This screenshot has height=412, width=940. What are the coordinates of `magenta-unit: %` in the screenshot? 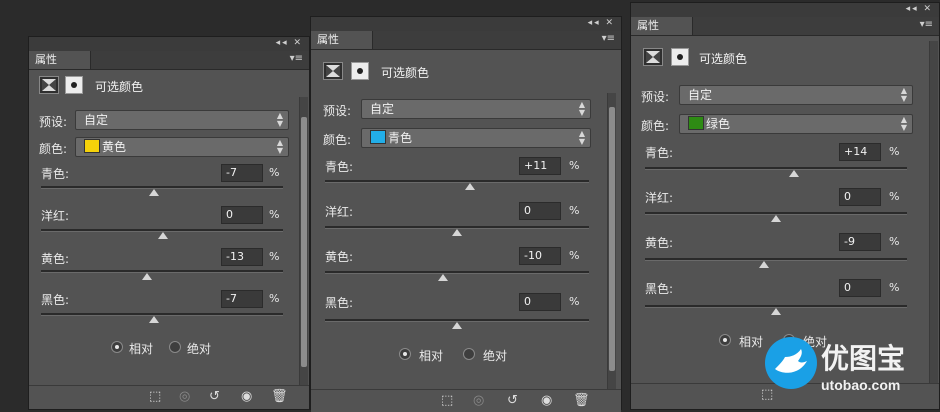 It's located at (574, 210).